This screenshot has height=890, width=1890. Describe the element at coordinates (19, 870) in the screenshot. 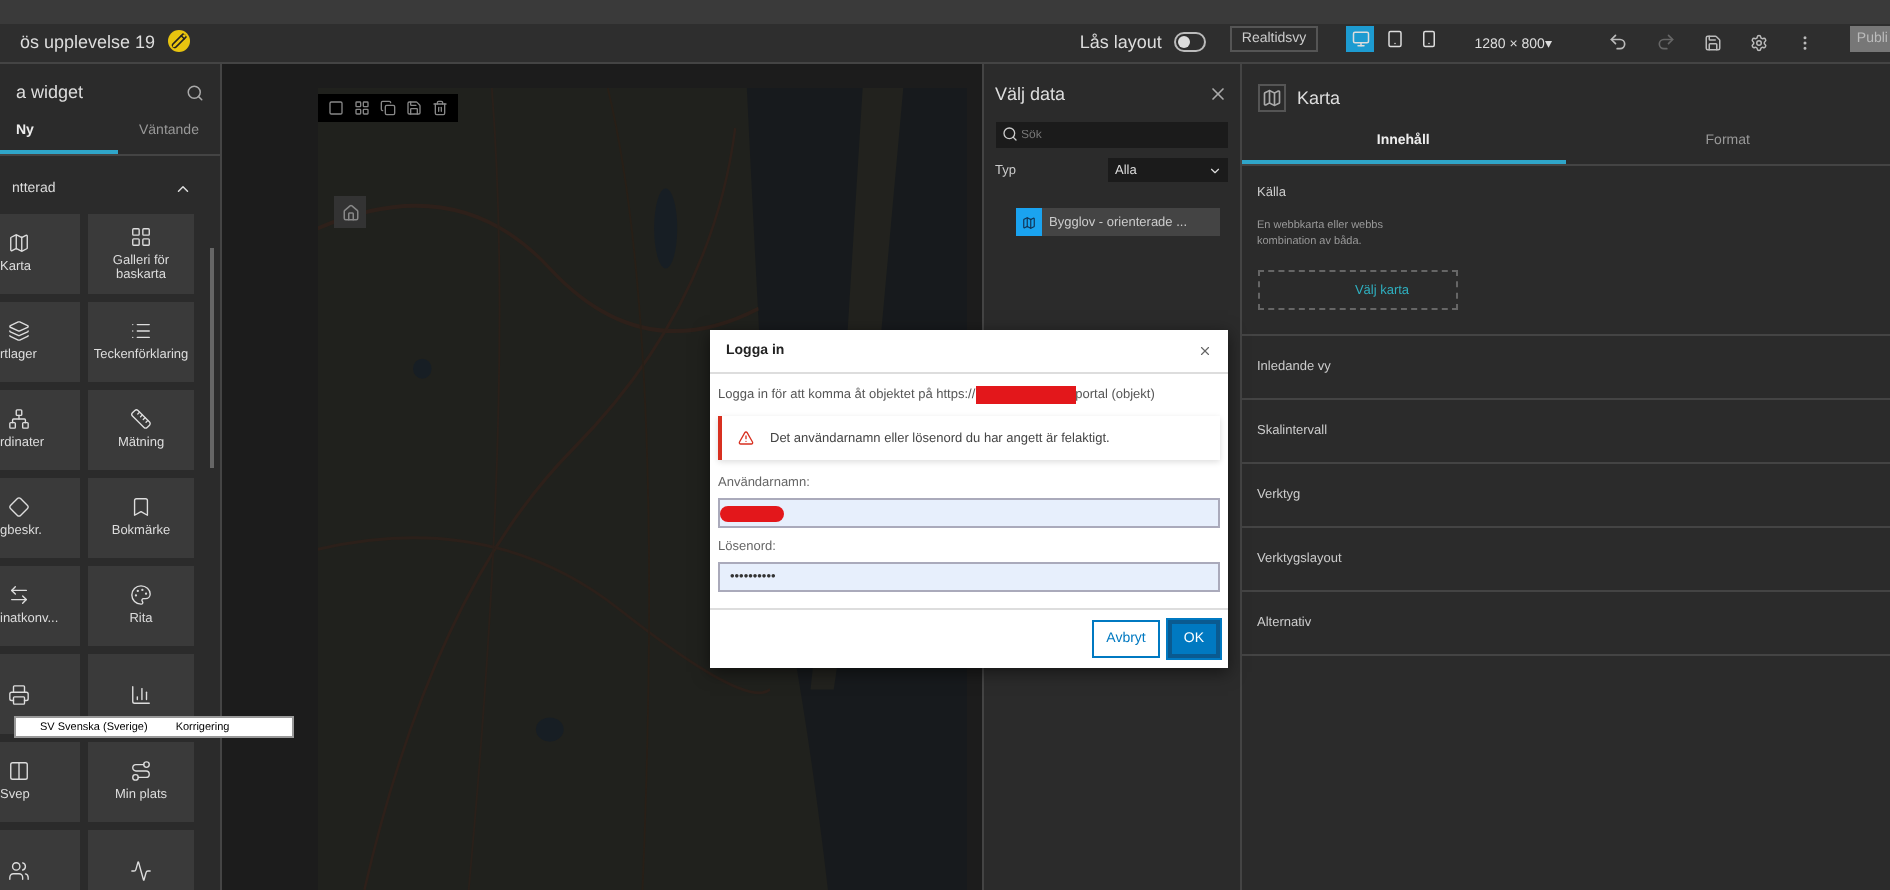

I see `people-icon` at that location.